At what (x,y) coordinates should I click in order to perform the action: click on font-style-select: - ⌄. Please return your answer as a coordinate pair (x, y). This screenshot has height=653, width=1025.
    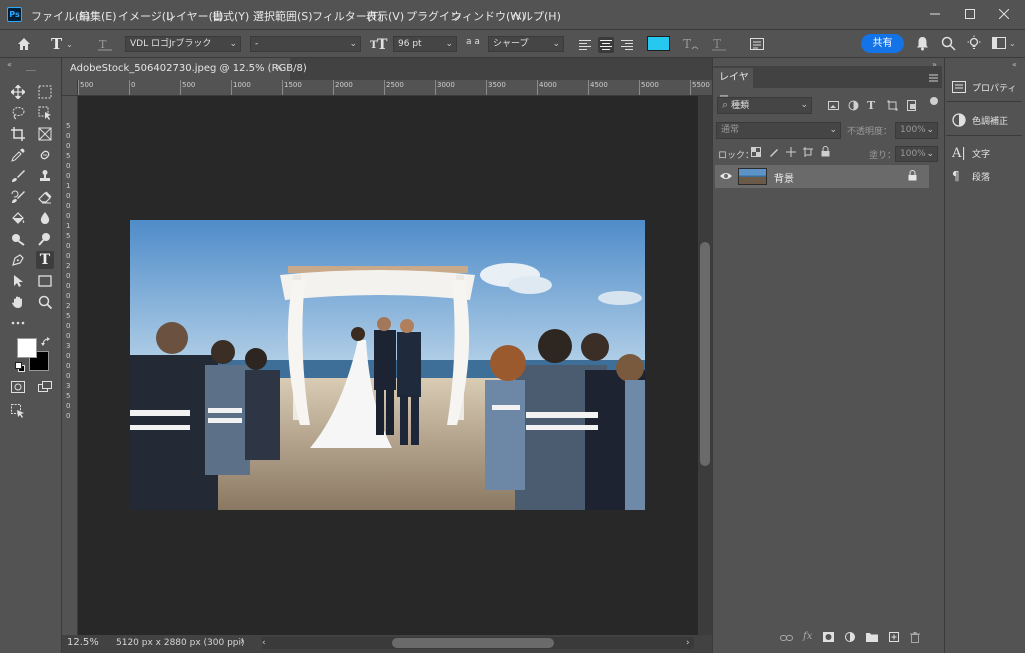
    Looking at the image, I should click on (305, 44).